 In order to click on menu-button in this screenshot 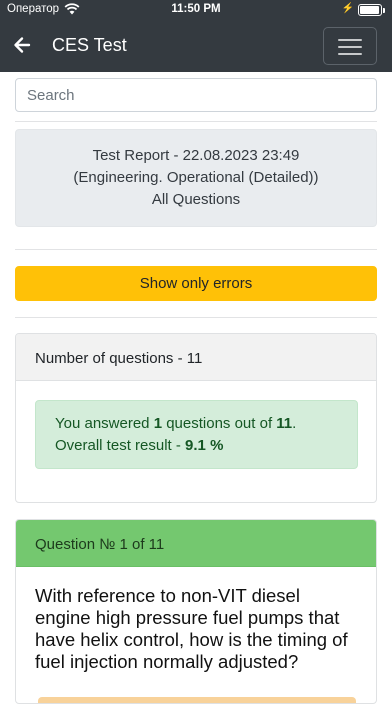, I will do `click(350, 46)`.